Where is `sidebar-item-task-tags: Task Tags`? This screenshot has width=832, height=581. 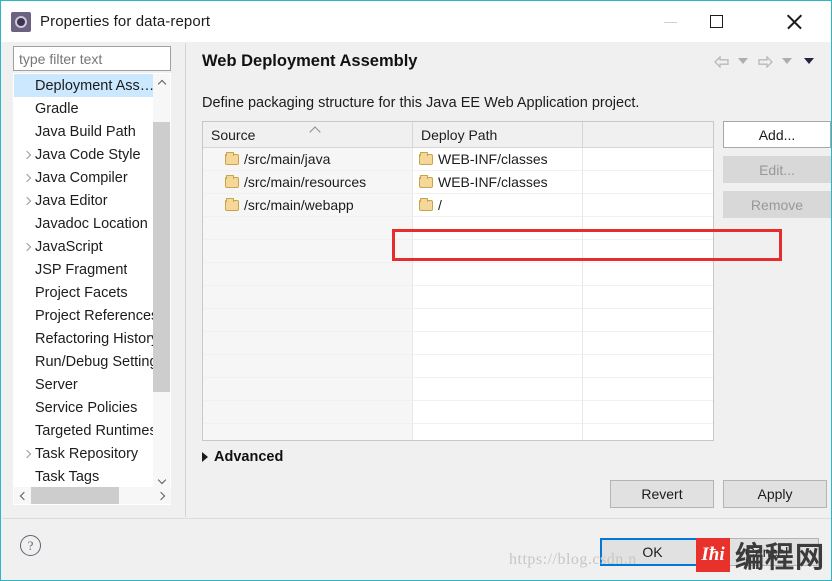 sidebar-item-task-tags: Task Tags is located at coordinates (84, 476).